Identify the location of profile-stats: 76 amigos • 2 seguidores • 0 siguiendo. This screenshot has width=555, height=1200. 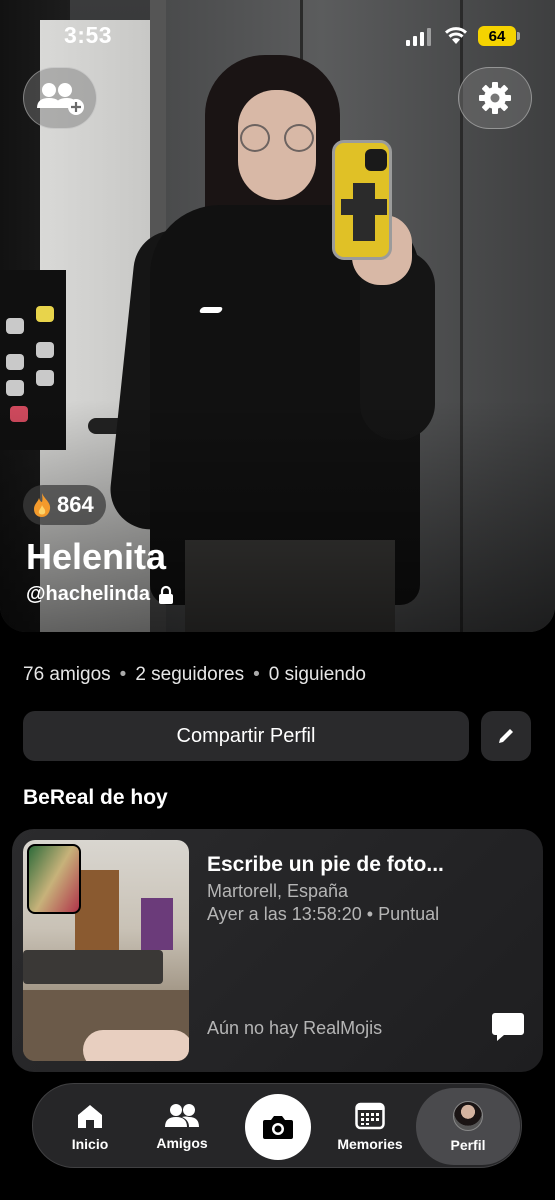
(194, 675).